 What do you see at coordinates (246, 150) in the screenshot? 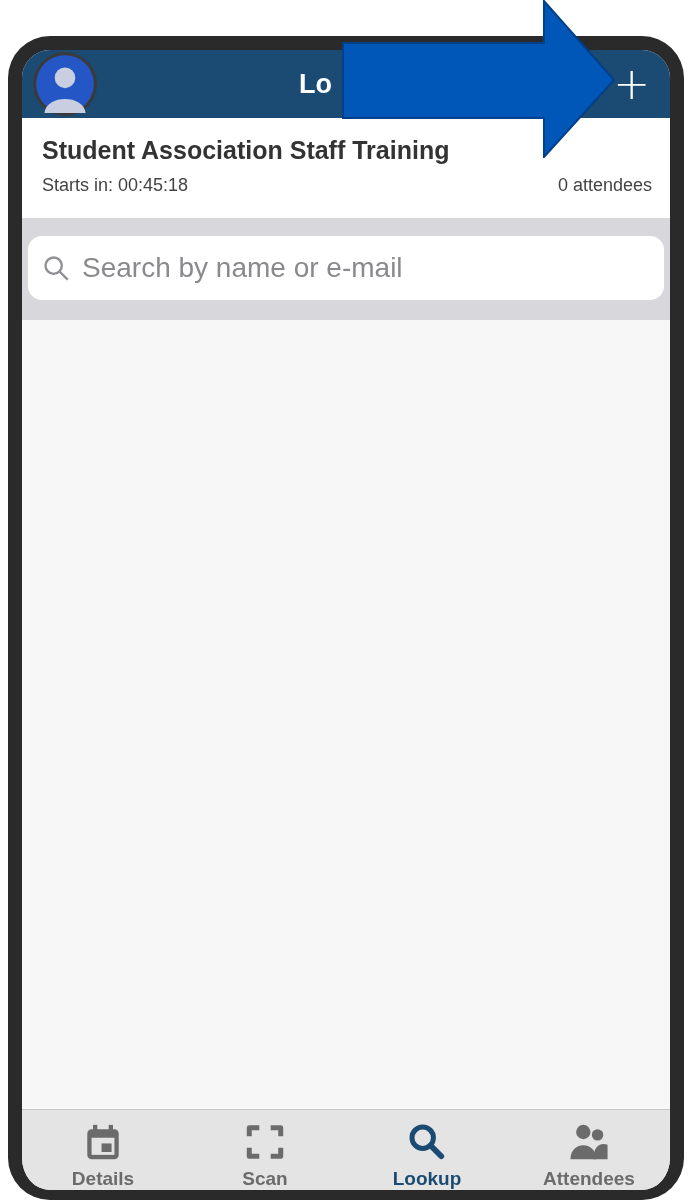
I see `event-title: Student Association Staff Training` at bounding box center [246, 150].